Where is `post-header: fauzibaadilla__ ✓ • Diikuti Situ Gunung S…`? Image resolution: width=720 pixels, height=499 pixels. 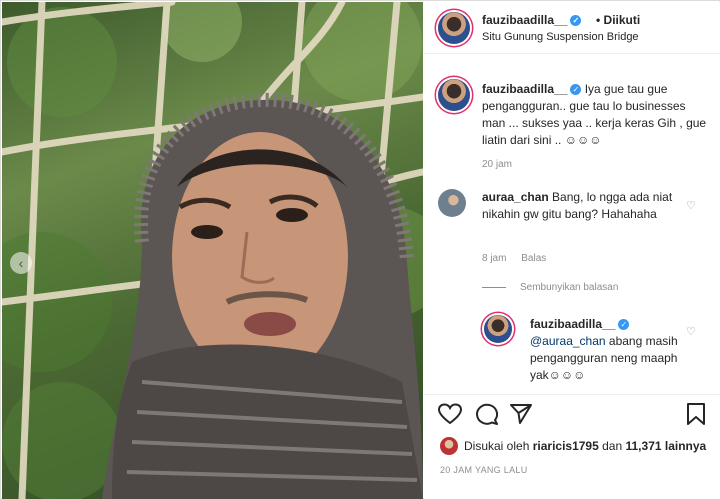
post-header: fauzibaadilla__ ✓ • Diikuti Situ Gunung S… is located at coordinates (572, 28).